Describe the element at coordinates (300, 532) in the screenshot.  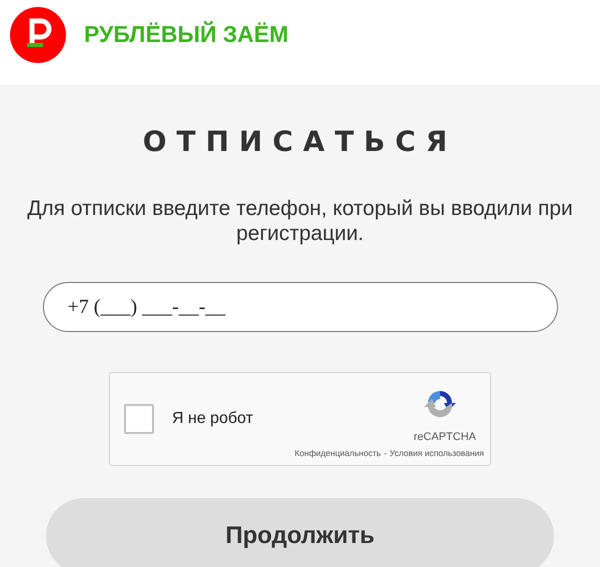
I see `continue-button: Продолжить` at that location.